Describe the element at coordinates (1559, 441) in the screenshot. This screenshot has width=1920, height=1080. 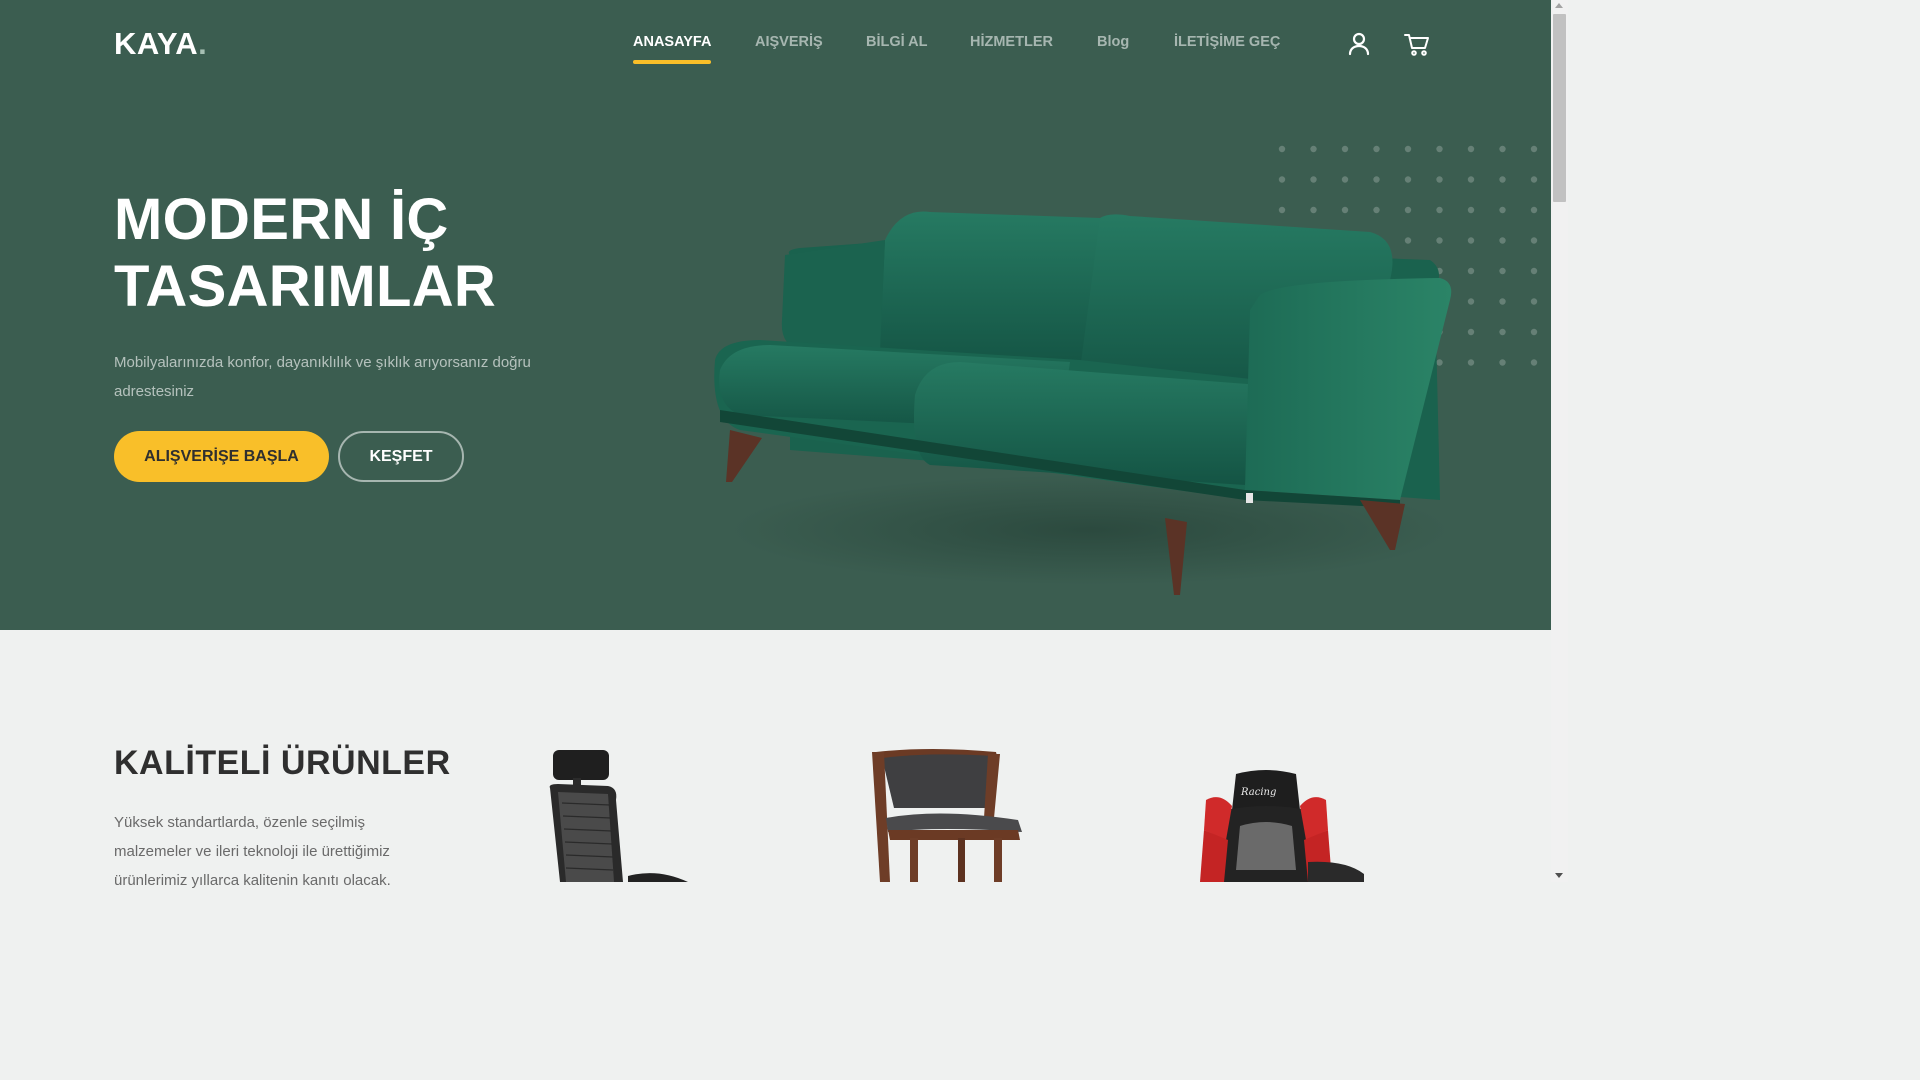
I see `page-scrollbar` at that location.